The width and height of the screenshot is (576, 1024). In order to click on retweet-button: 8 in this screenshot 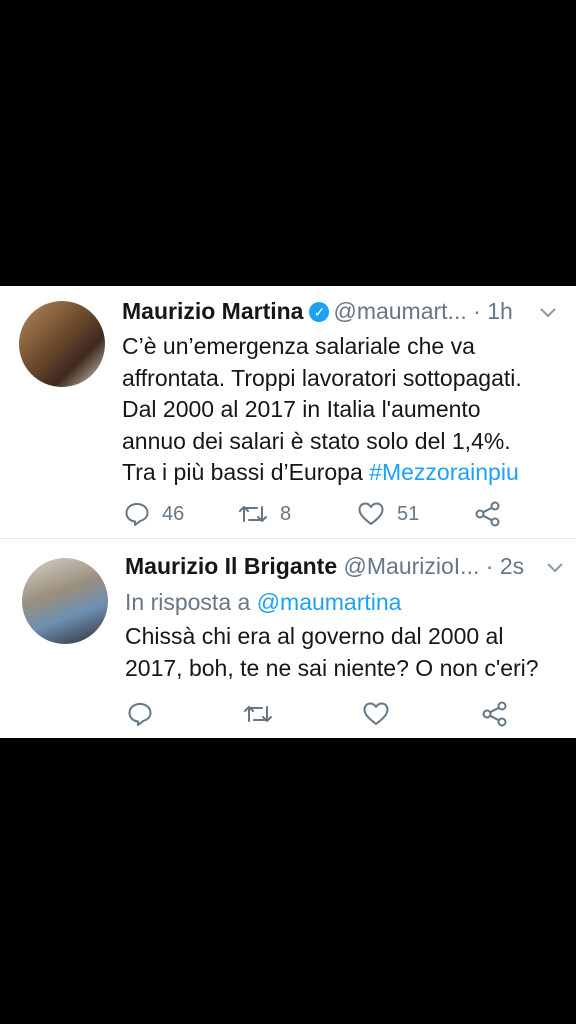, I will do `click(264, 514)`.